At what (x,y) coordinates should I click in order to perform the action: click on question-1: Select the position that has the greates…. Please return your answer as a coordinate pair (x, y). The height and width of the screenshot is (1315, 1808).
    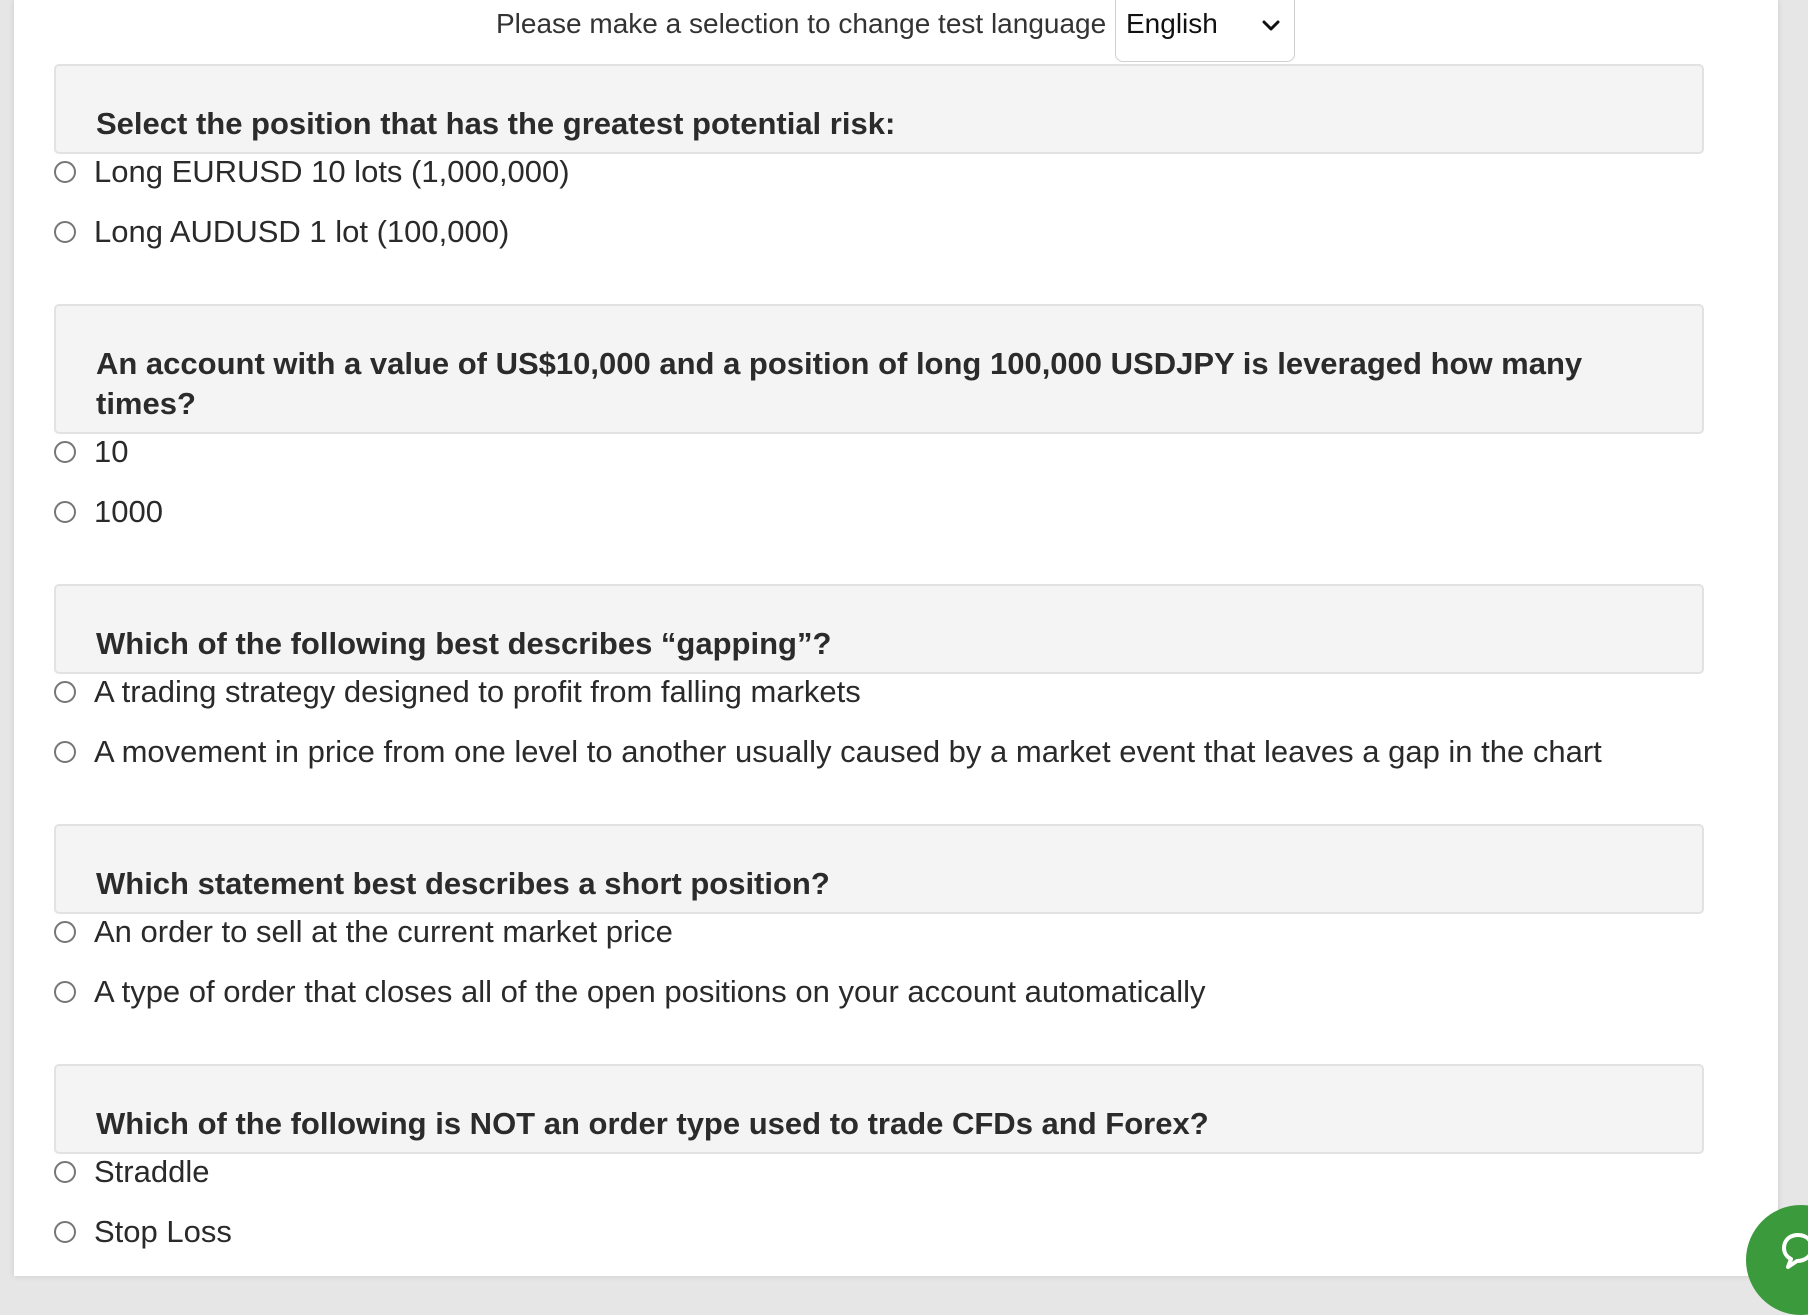
    Looking at the image, I should click on (916, 164).